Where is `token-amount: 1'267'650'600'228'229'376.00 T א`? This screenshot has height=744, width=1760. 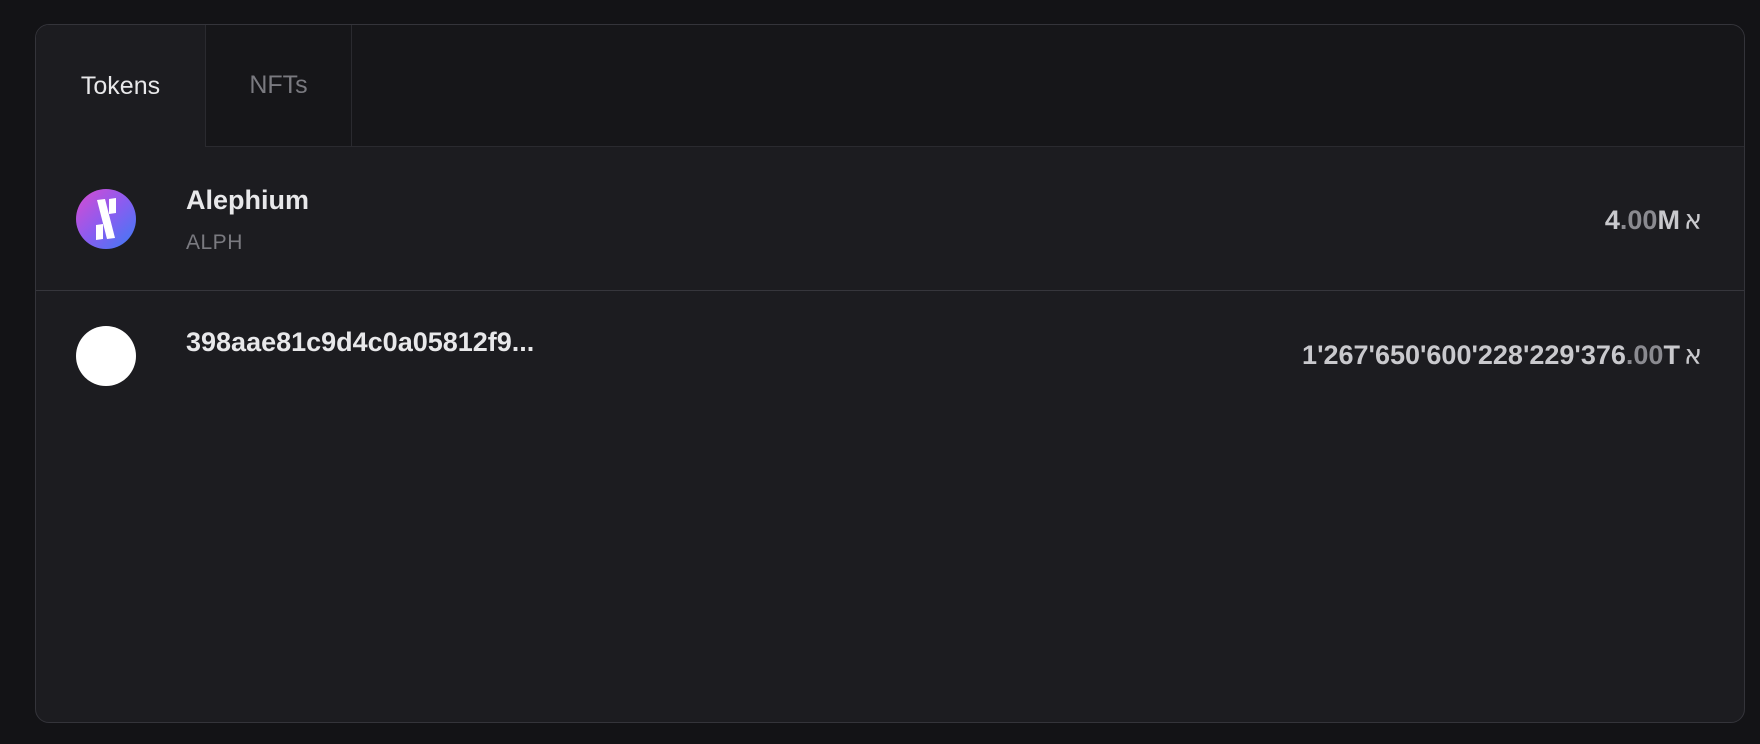
token-amount: 1'267'650'600'228'229'376.00 T א is located at coordinates (1502, 355).